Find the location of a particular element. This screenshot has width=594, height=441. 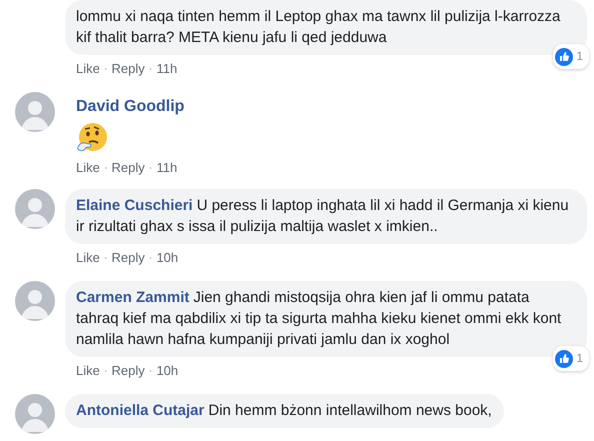

comment-text: Elaine Cuschieri U peress li laptop inghata lil xi hadd il Germanja xi kienu ir rizultati ghax s issa il pulizija maltija waslet x imkien.. is located at coordinates (323, 216).